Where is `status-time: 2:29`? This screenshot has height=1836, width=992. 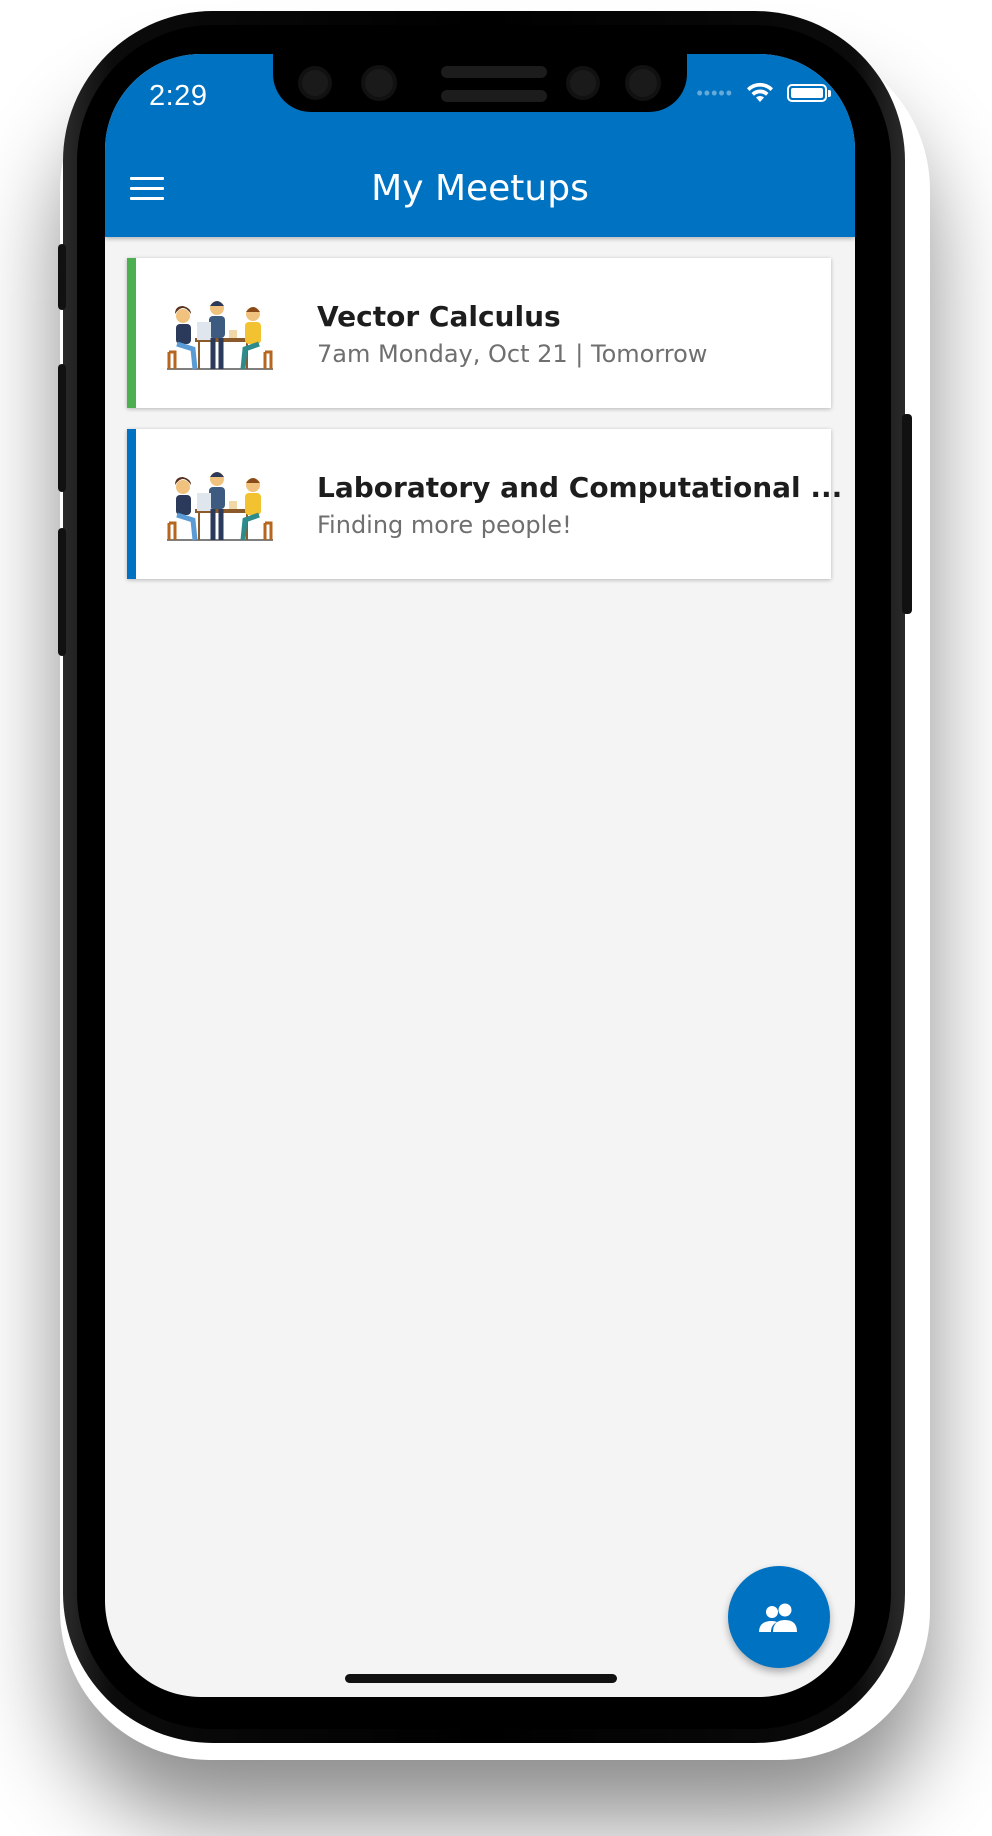 status-time: 2:29 is located at coordinates (178, 96).